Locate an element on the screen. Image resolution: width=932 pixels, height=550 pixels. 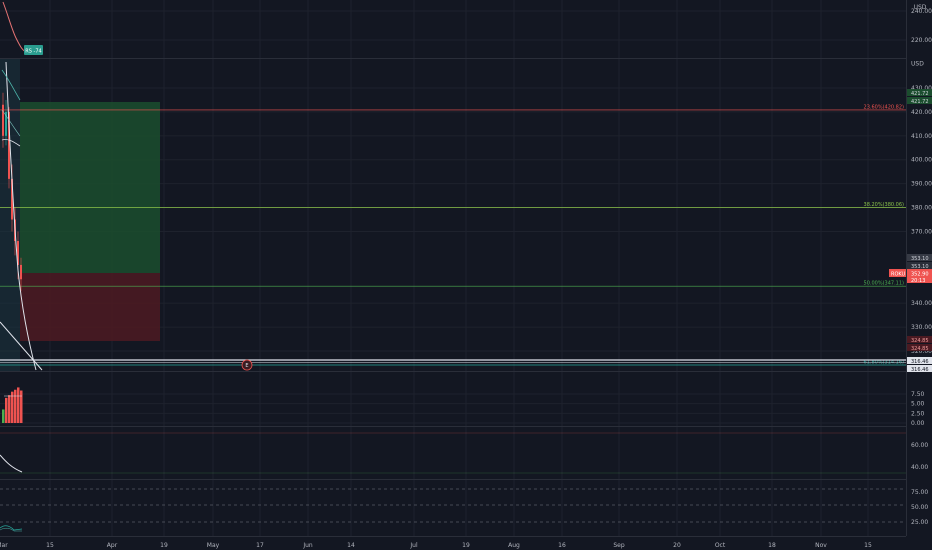
fib-level-label: 23.60%(420.82) is located at coordinates (884, 107).